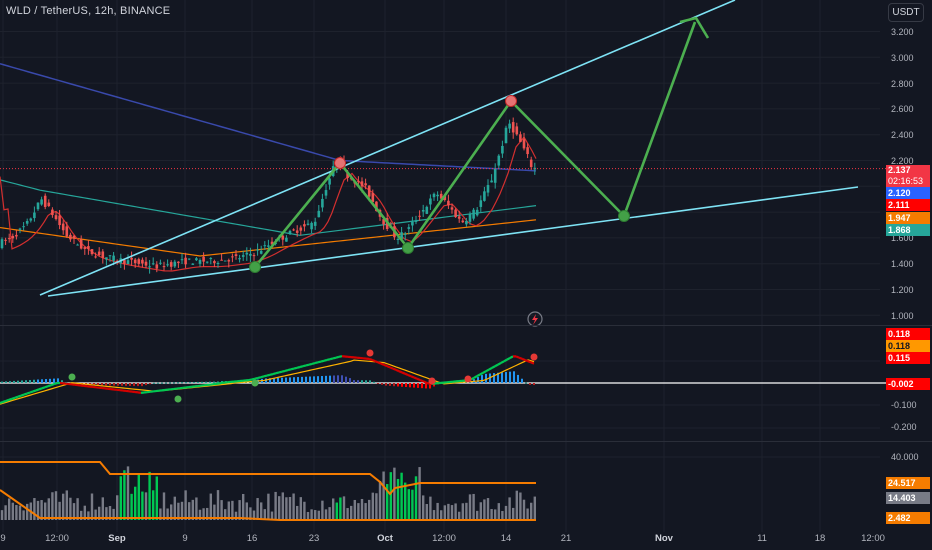 The image size is (932, 550). What do you see at coordinates (905, 457) in the screenshot?
I see `volume-axis-label: 40.000` at bounding box center [905, 457].